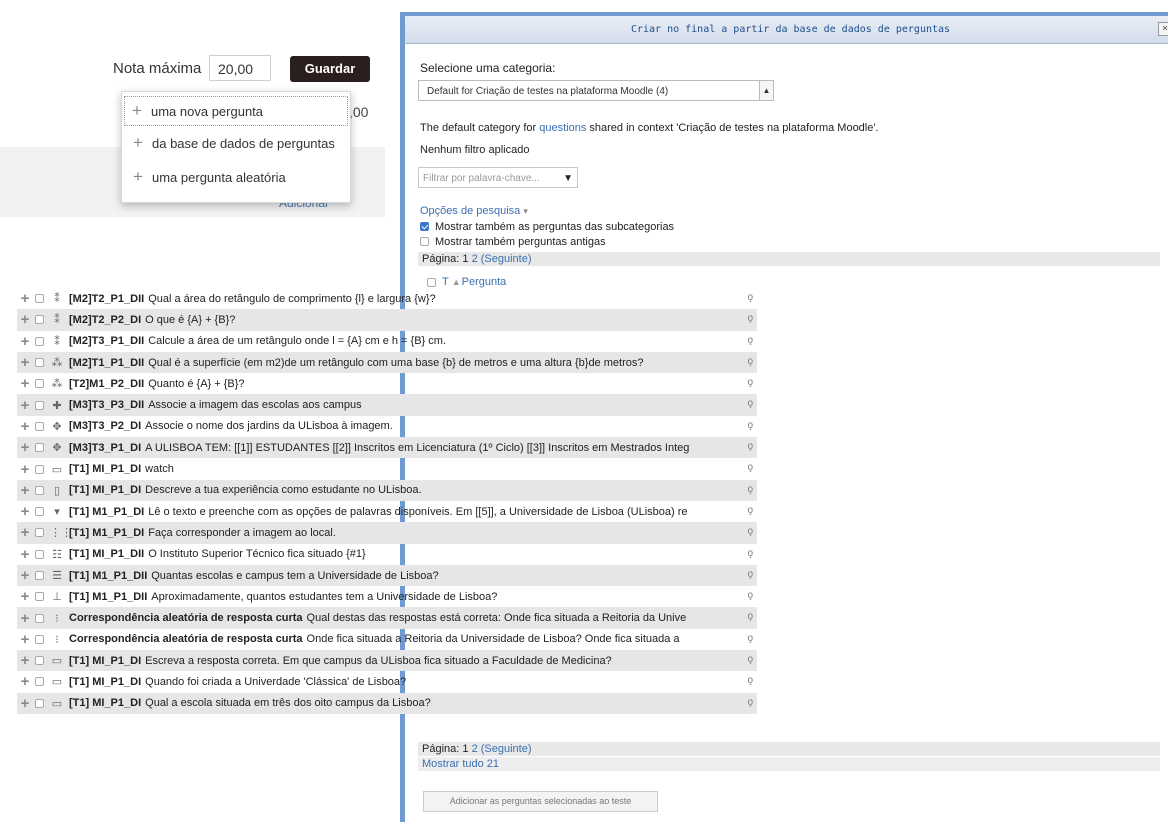  What do you see at coordinates (1163, 29) in the screenshot?
I see `close-icon: ×` at bounding box center [1163, 29].